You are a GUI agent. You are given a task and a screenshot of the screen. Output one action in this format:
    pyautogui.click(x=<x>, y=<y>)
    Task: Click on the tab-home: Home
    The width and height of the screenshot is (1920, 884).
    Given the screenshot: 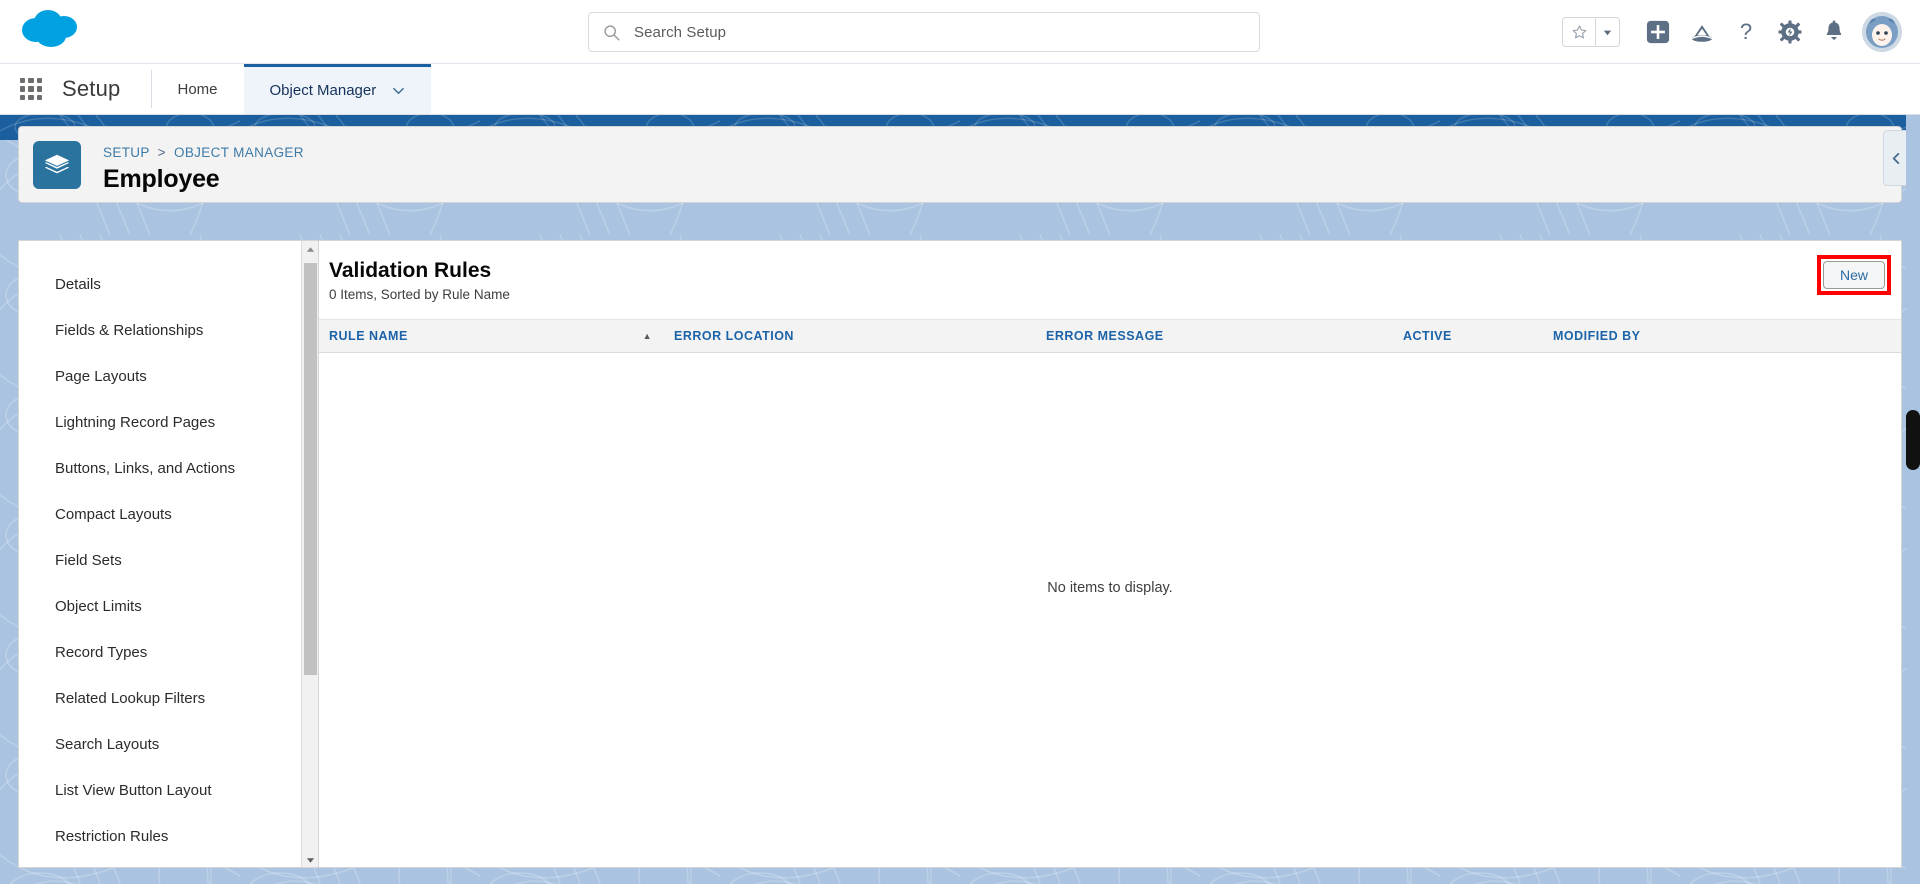 What is the action you would take?
    pyautogui.click(x=198, y=89)
    